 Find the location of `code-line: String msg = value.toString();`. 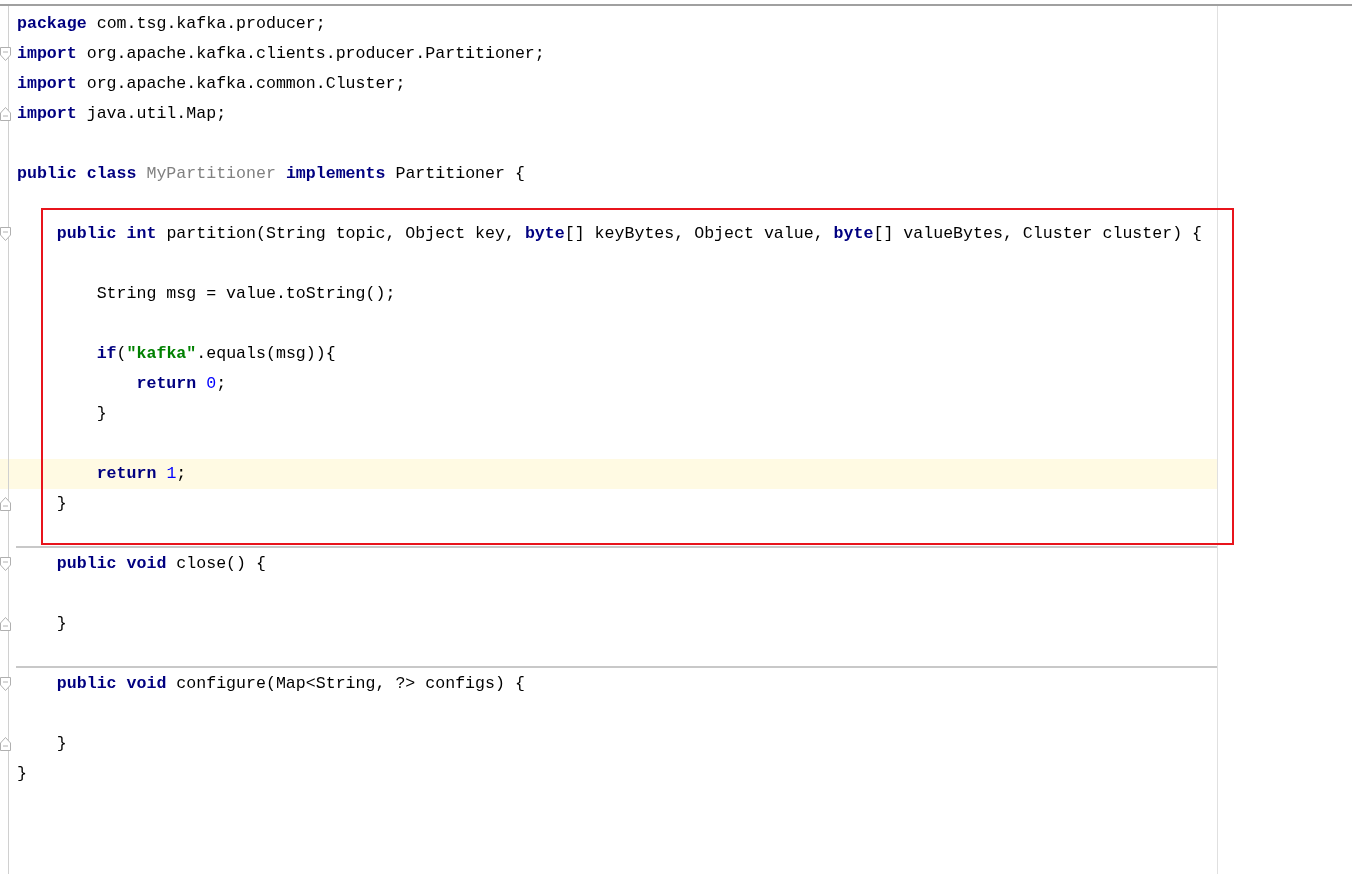

code-line: String msg = value.toString(); is located at coordinates (245, 294).